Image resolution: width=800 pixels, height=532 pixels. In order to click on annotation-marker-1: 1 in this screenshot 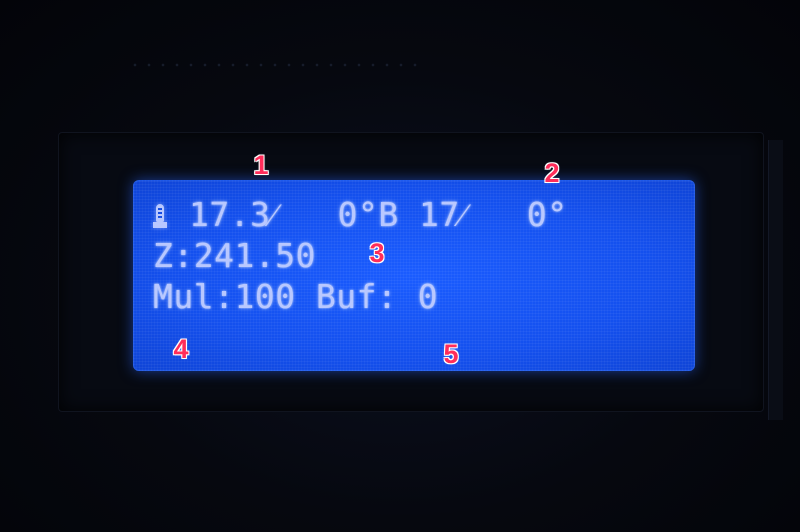, I will do `click(261, 165)`.